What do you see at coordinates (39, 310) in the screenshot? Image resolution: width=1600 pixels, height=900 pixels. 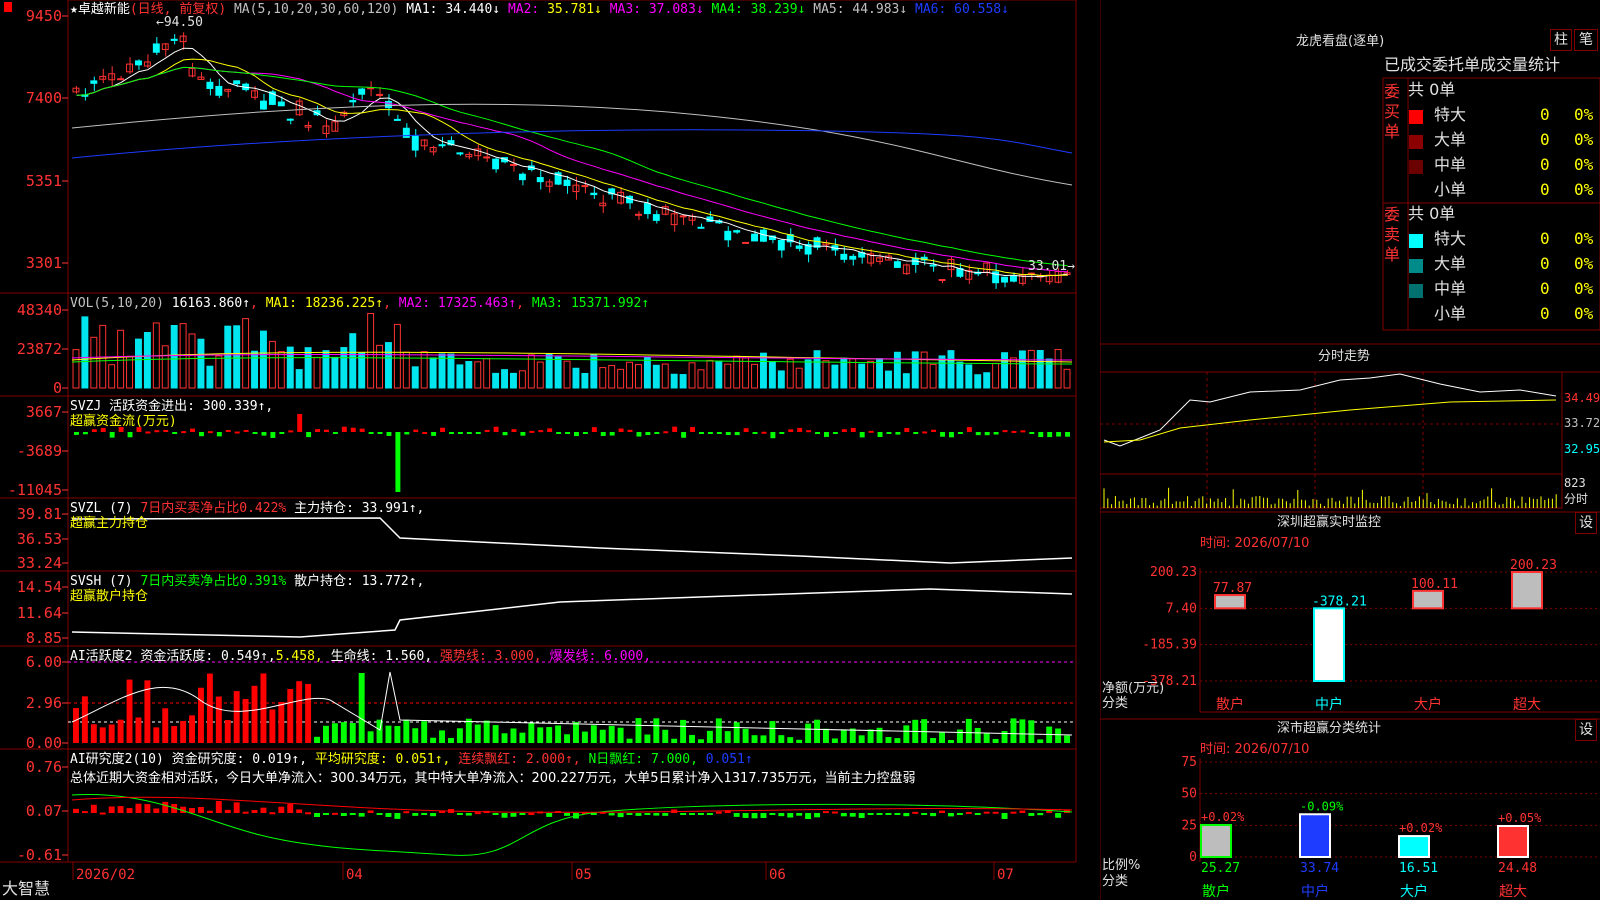 I see `vol-y-tick: 48340` at bounding box center [39, 310].